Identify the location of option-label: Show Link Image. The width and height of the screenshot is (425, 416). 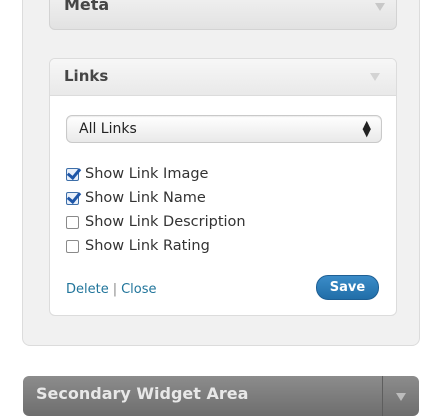
(147, 174).